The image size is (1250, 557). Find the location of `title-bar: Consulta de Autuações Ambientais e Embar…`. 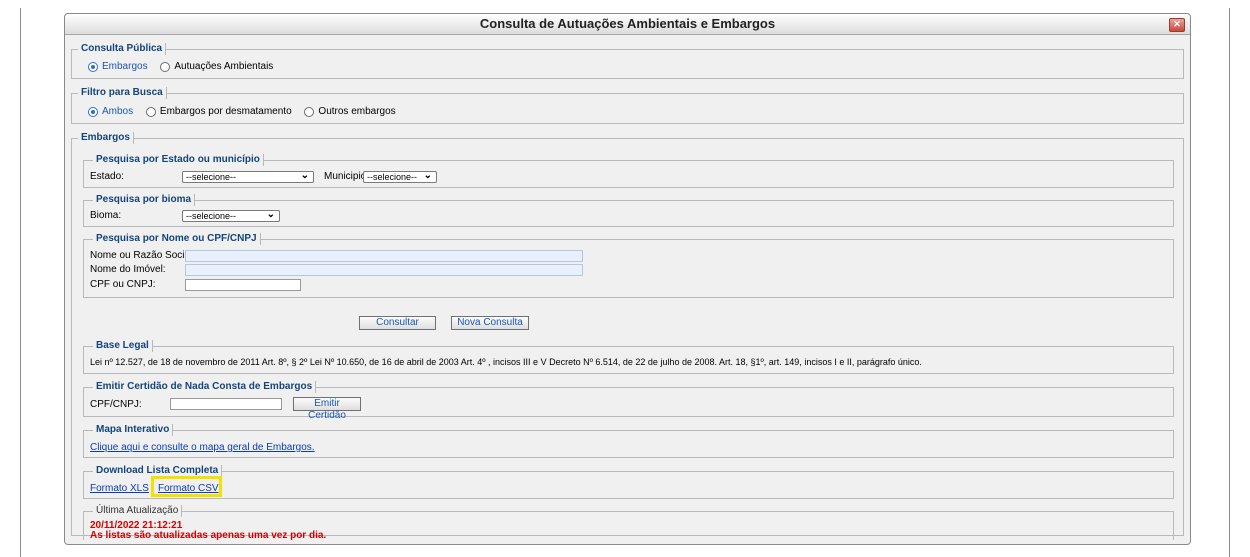

title-bar: Consulta de Autuações Ambientais e Embar… is located at coordinates (627, 24).